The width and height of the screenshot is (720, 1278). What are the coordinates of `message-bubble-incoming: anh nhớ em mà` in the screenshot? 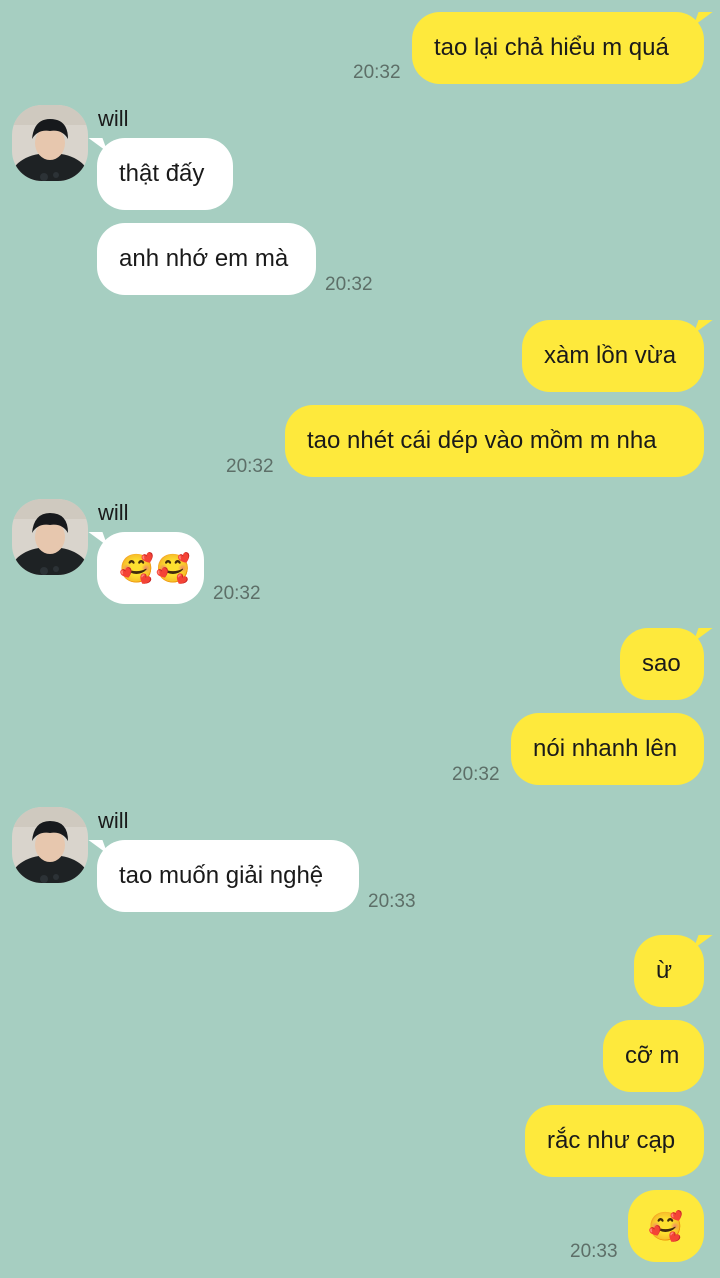 It's located at (206, 259).